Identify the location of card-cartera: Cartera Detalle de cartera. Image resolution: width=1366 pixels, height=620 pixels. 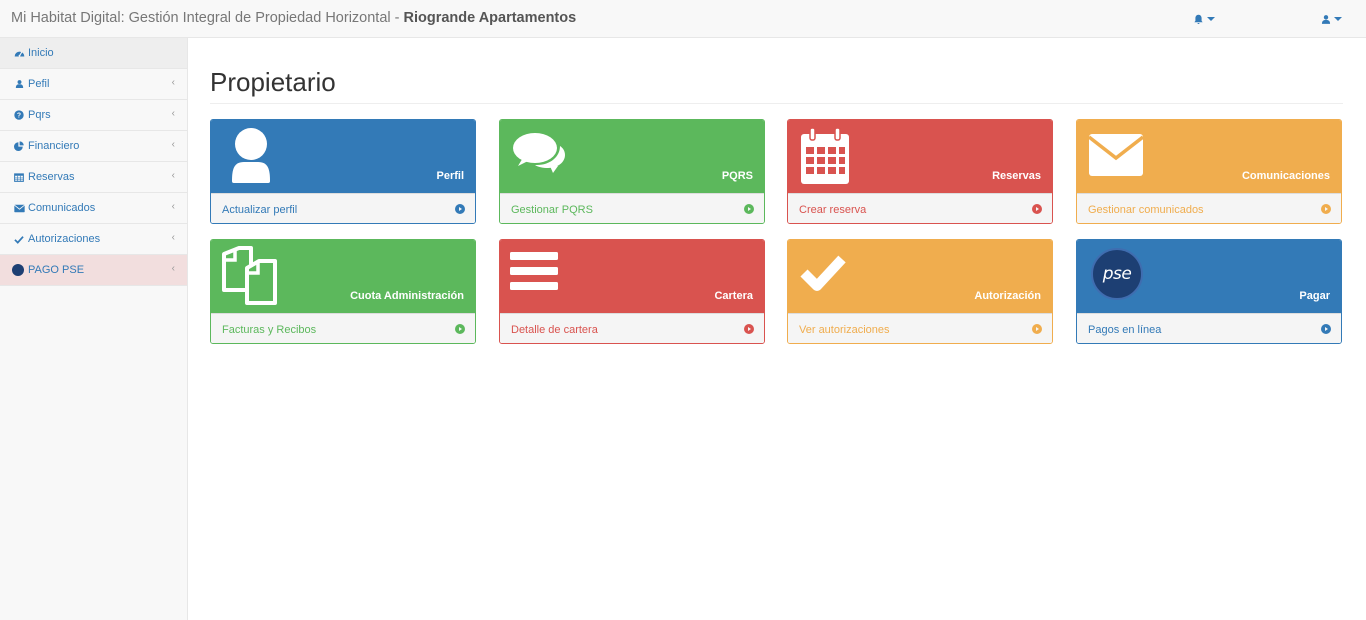
(632, 291).